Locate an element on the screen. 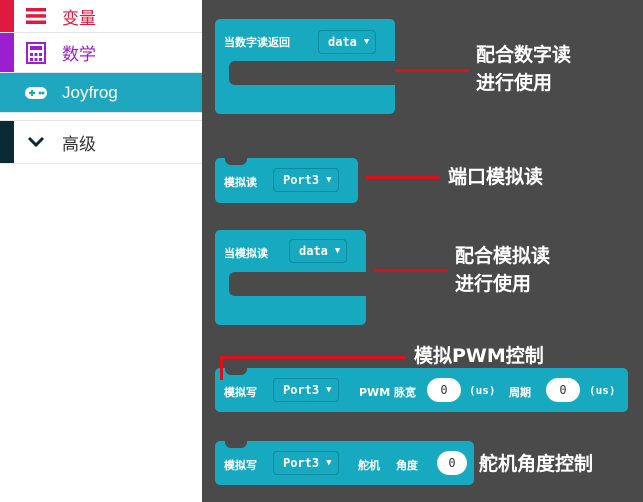 The image size is (643, 502). sidebar-item-label: 数学 is located at coordinates (79, 55).